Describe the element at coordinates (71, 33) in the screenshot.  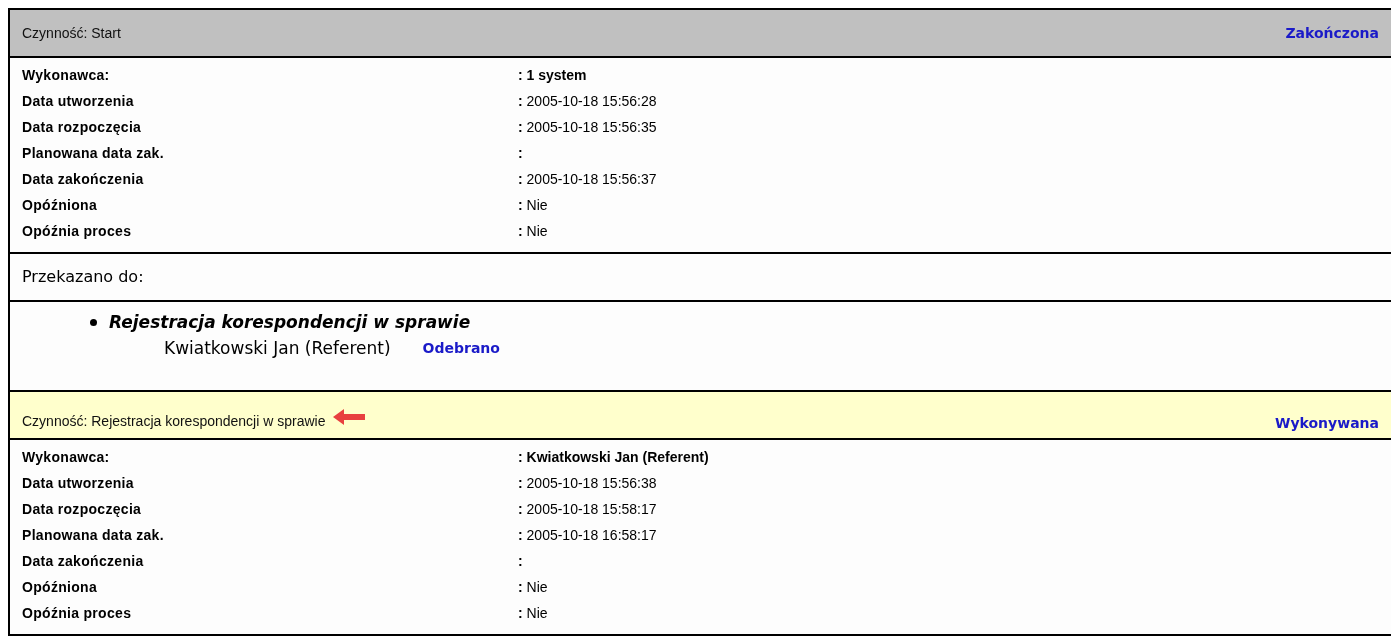
I see `activity-title: Czynność: Start` at that location.